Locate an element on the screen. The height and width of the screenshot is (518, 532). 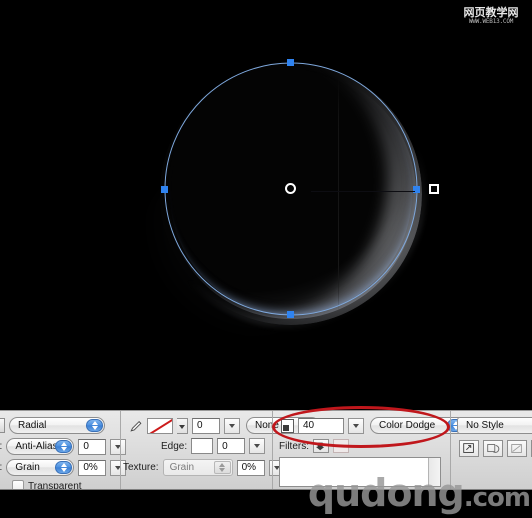
stroke-color-none-swatch is located at coordinates (160, 425).